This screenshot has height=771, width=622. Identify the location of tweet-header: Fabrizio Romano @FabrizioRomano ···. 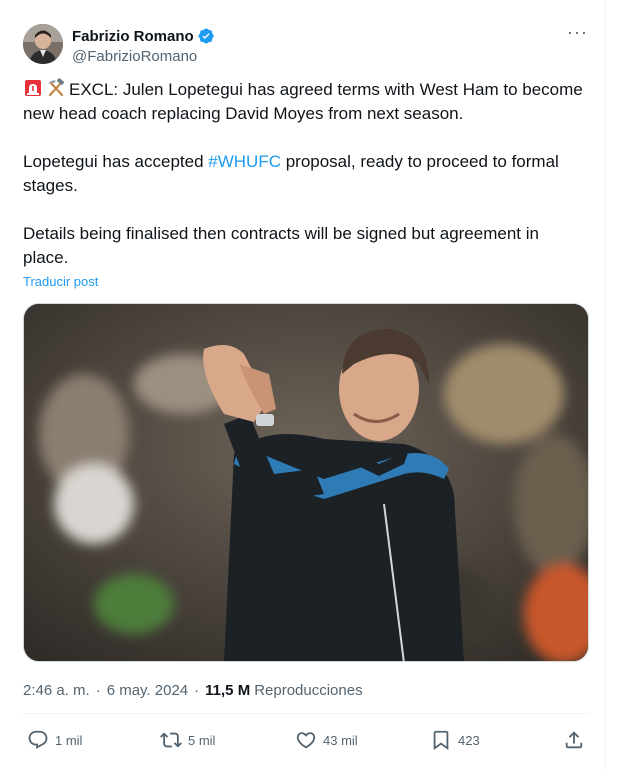
(308, 45).